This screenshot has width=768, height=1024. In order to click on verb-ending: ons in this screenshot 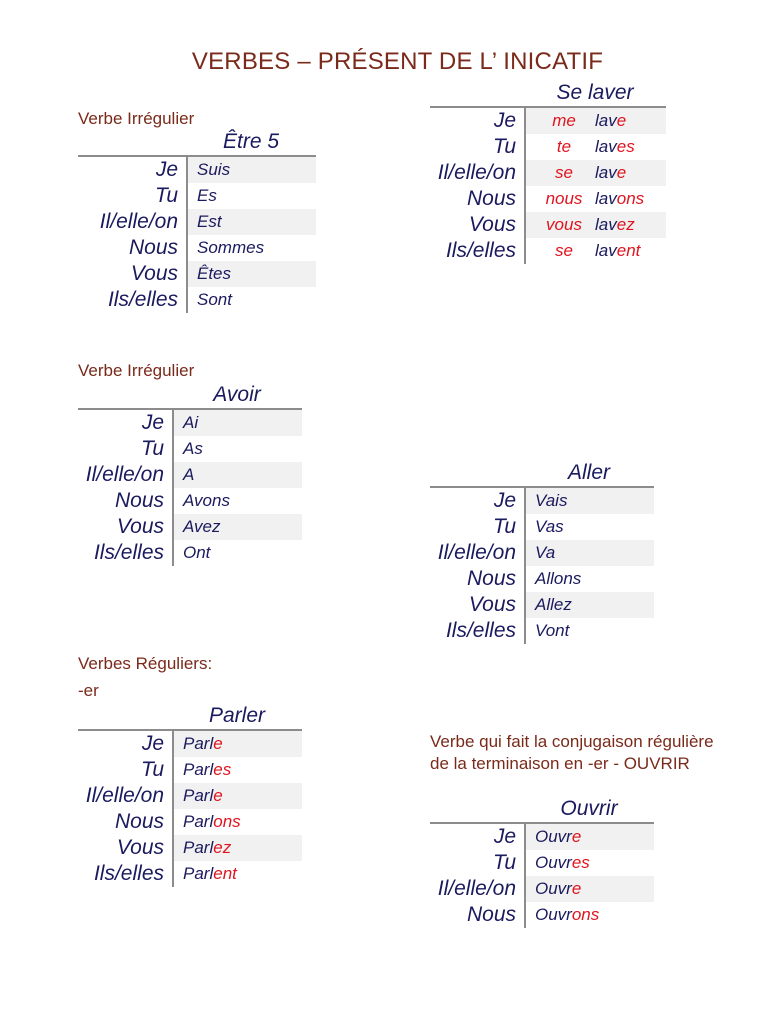, I will do `click(585, 914)`.